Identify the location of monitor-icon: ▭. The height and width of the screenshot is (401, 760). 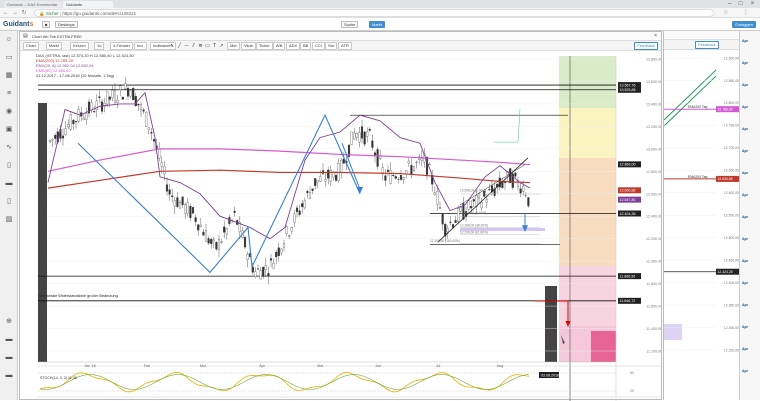
(9, 57).